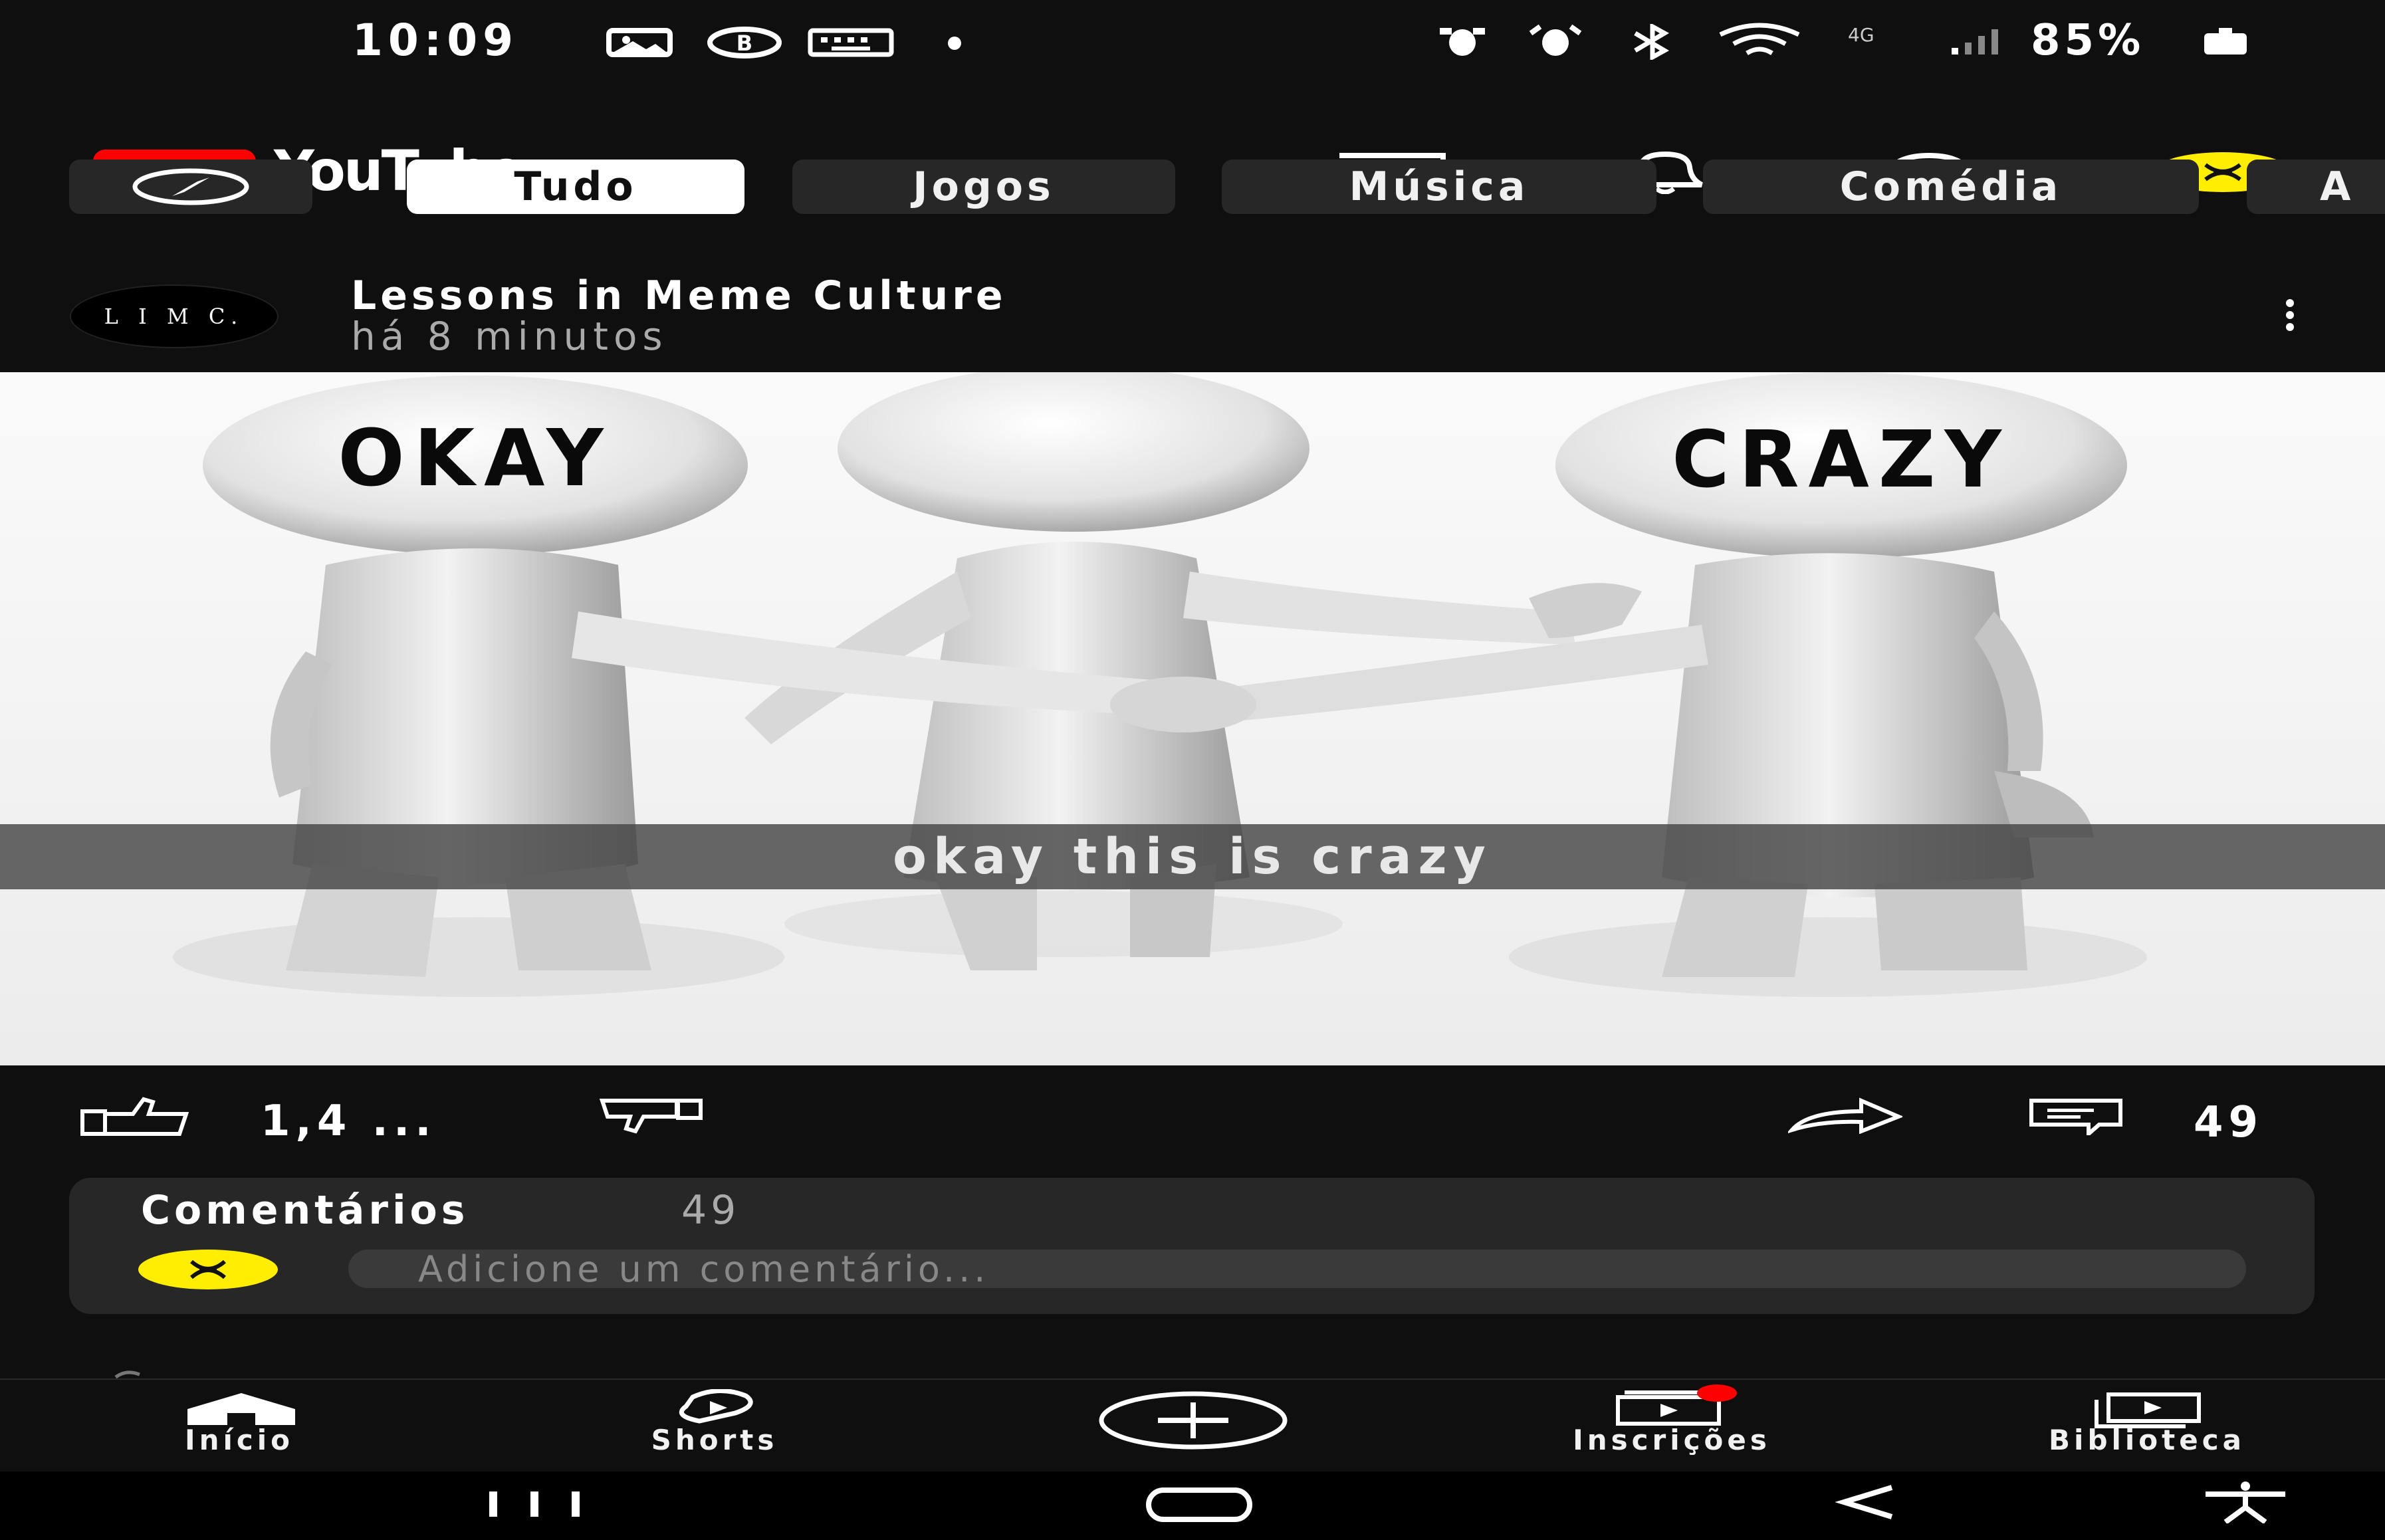 The image size is (2385, 1540). Describe the element at coordinates (1868, 1502) in the screenshot. I see `back-icon` at that location.